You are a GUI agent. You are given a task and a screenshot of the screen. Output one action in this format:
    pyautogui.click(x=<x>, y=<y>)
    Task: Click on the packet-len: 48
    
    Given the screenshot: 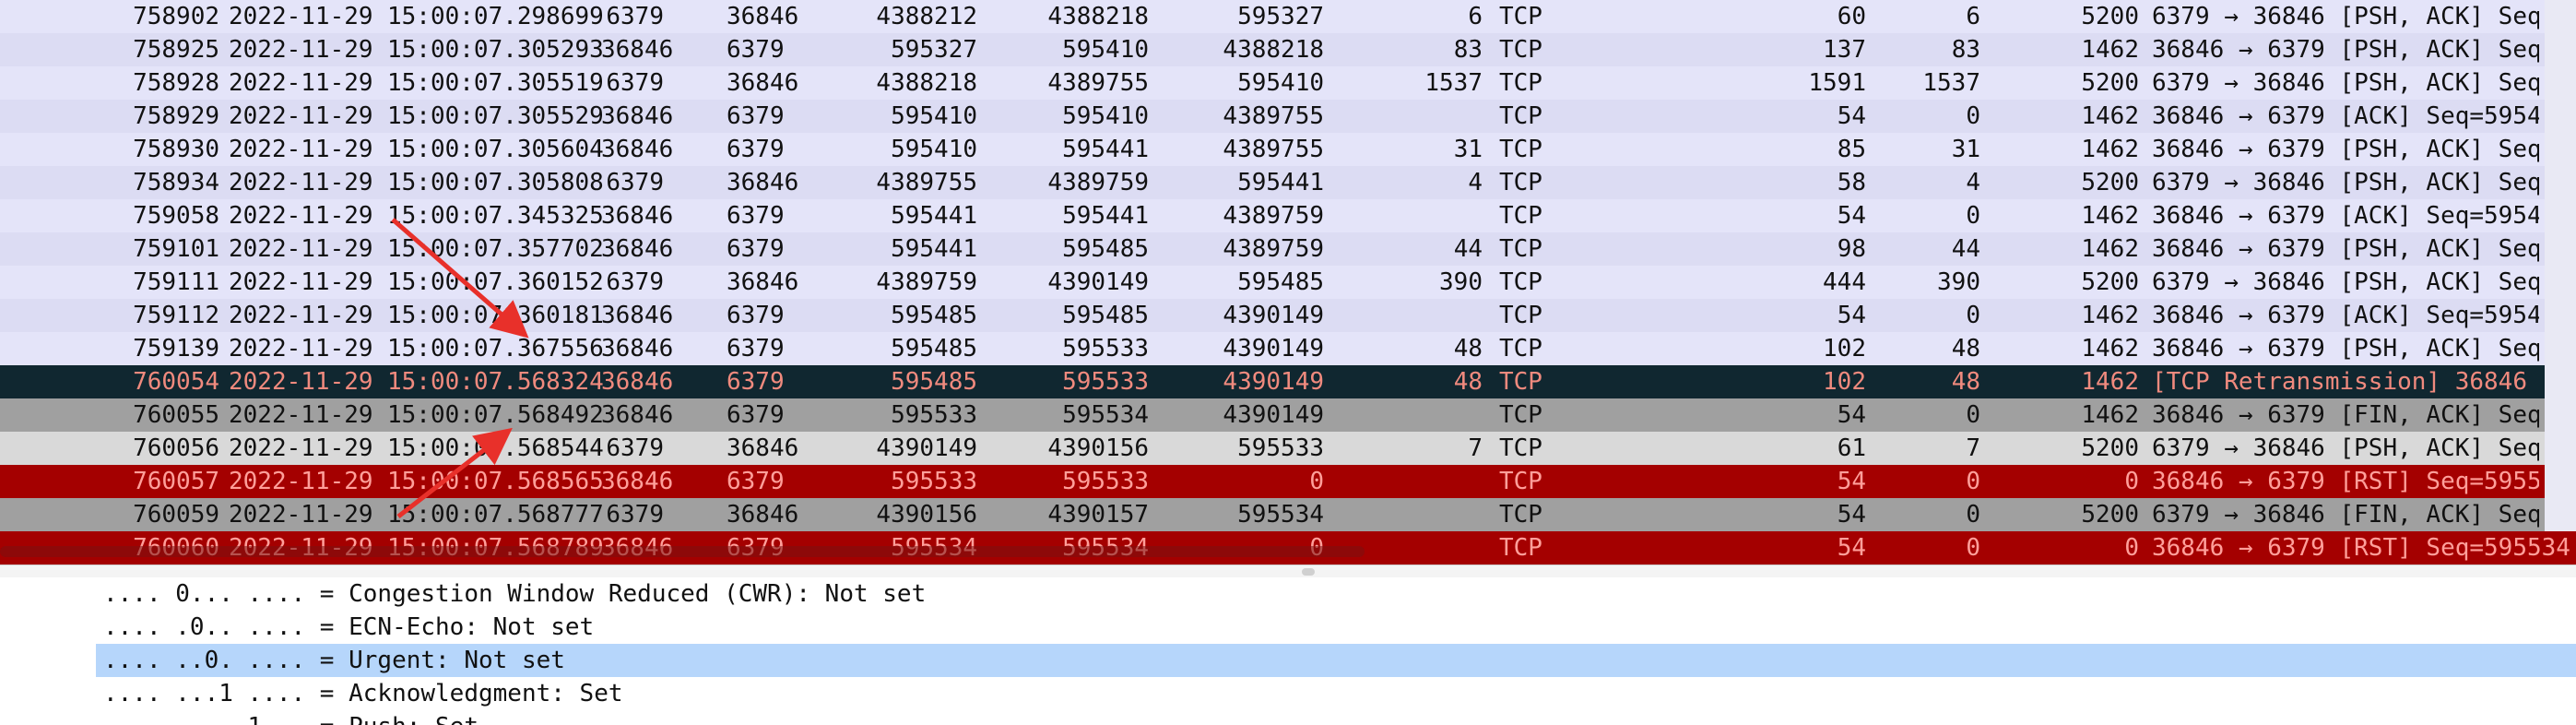 What is the action you would take?
    pyautogui.click(x=1468, y=382)
    